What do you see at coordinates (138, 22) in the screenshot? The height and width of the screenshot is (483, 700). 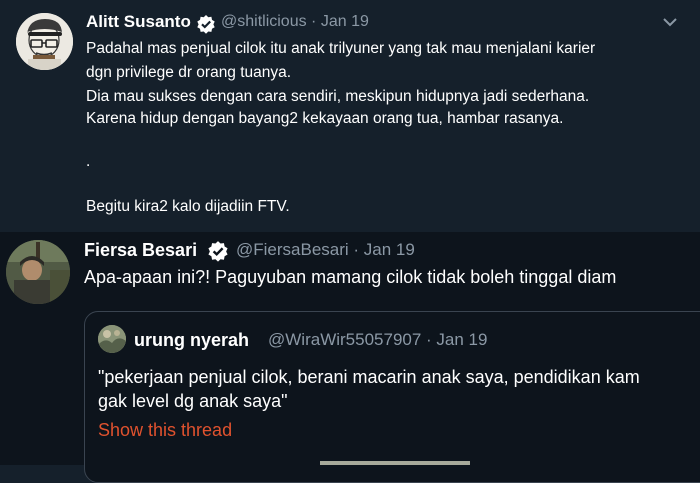 I see `author-name: Alitt Susanto` at bounding box center [138, 22].